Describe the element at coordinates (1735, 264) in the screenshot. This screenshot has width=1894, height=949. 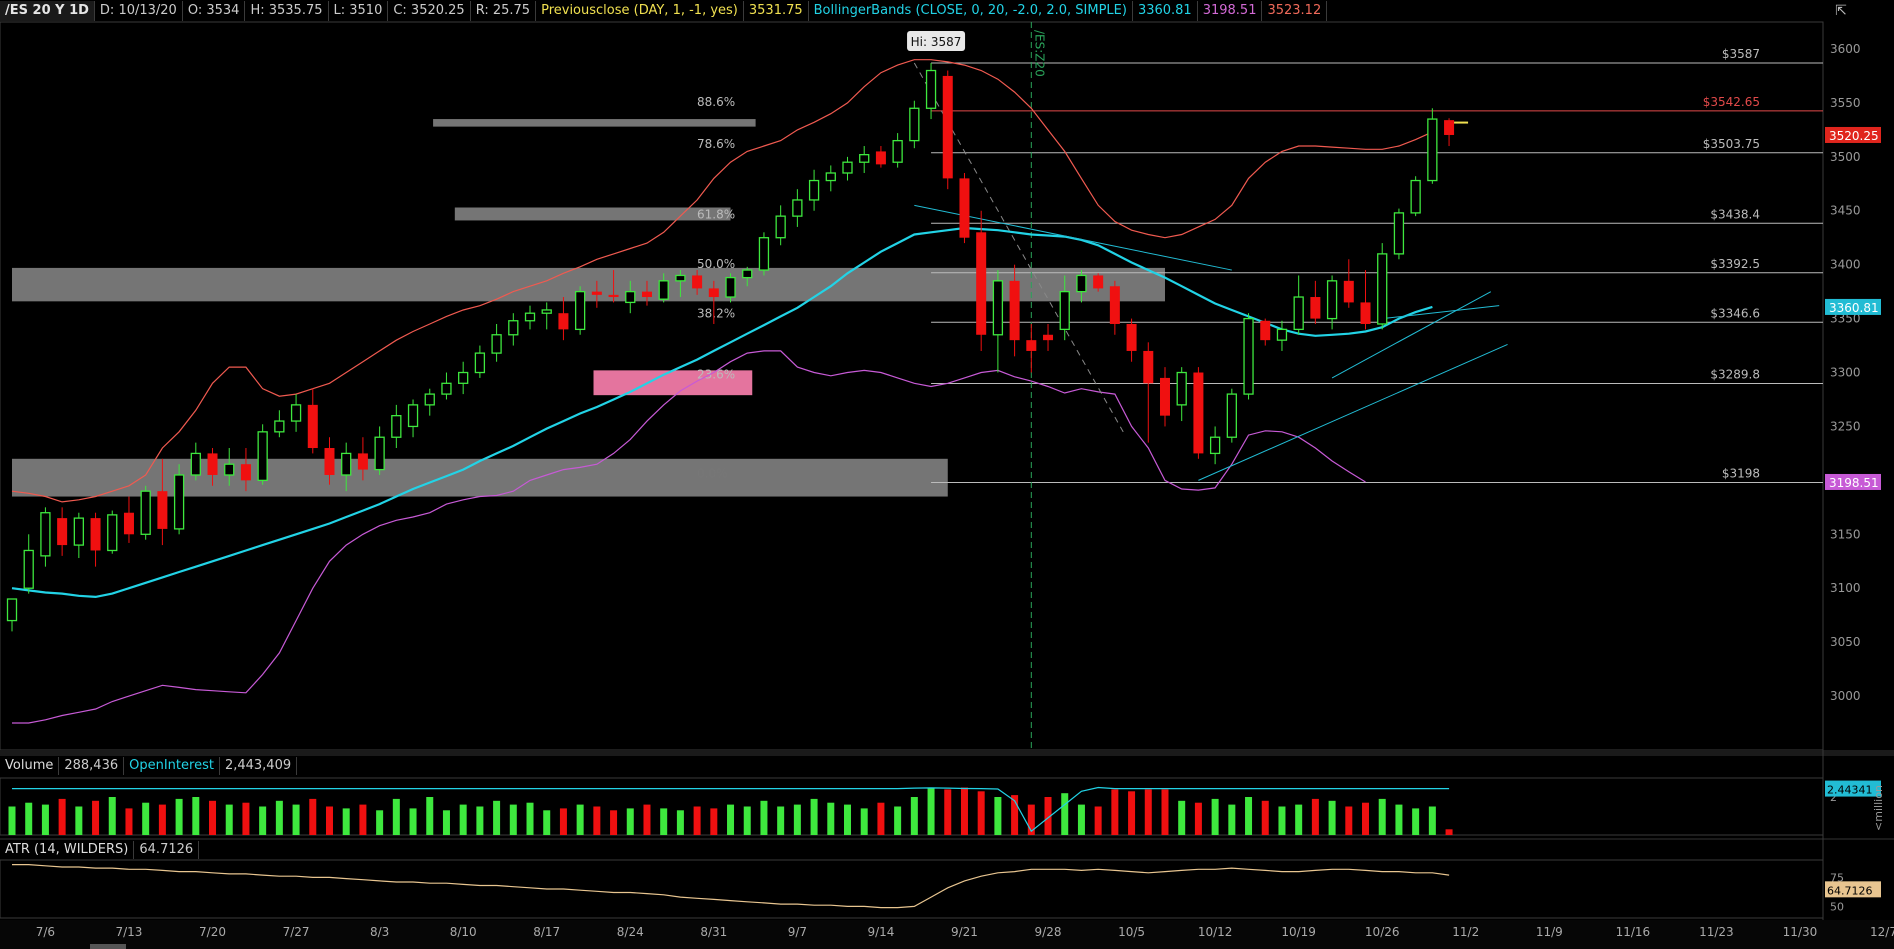
I see `fib-price-label: $3392.5` at that location.